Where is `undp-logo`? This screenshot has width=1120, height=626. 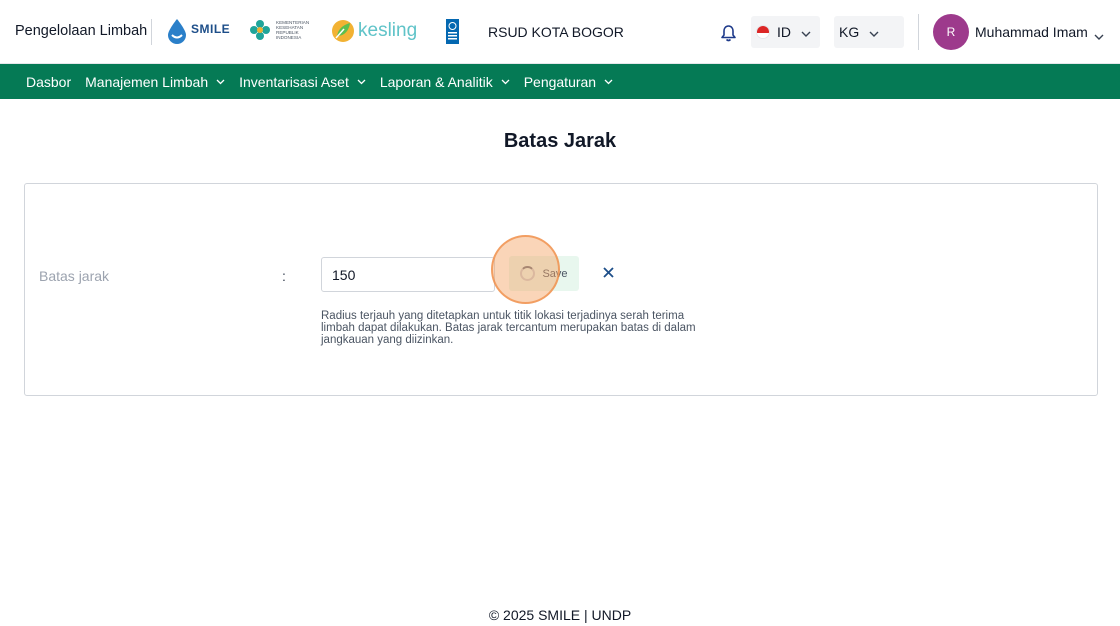 undp-logo is located at coordinates (452, 31).